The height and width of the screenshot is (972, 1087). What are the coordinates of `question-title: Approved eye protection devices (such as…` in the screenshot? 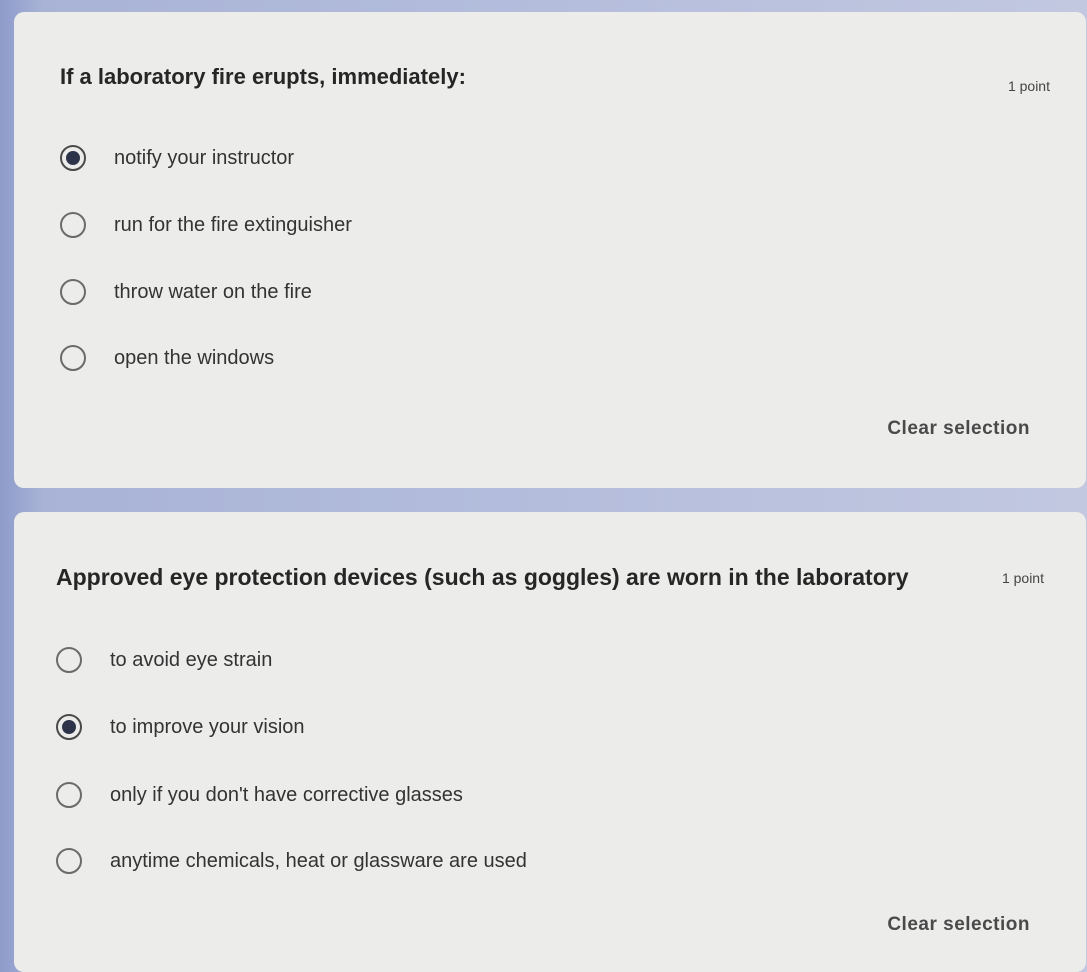 It's located at (482, 577).